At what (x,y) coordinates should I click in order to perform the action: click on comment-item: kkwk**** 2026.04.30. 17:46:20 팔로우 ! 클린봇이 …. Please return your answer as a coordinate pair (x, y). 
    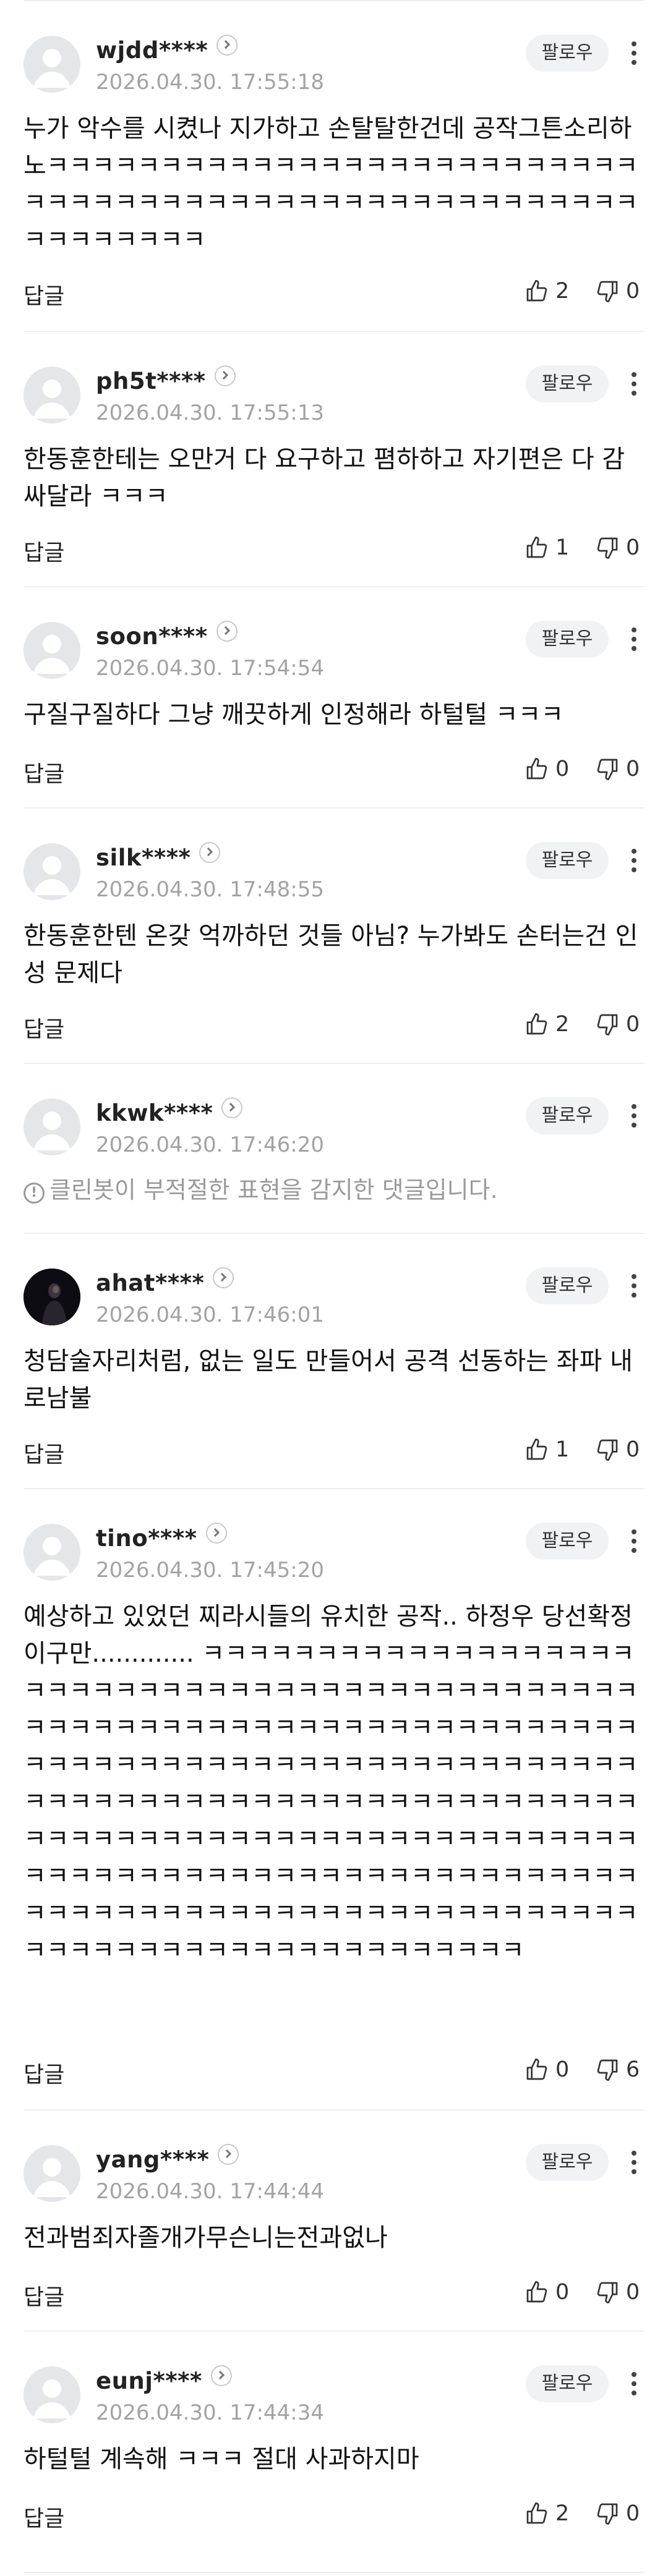
    Looking at the image, I should click on (334, 1148).